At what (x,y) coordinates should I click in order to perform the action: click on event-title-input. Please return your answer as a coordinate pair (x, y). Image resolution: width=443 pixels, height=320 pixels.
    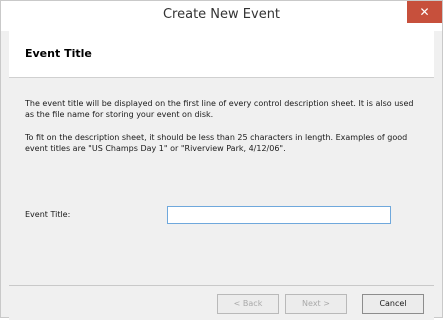
    Looking at the image, I should click on (279, 215).